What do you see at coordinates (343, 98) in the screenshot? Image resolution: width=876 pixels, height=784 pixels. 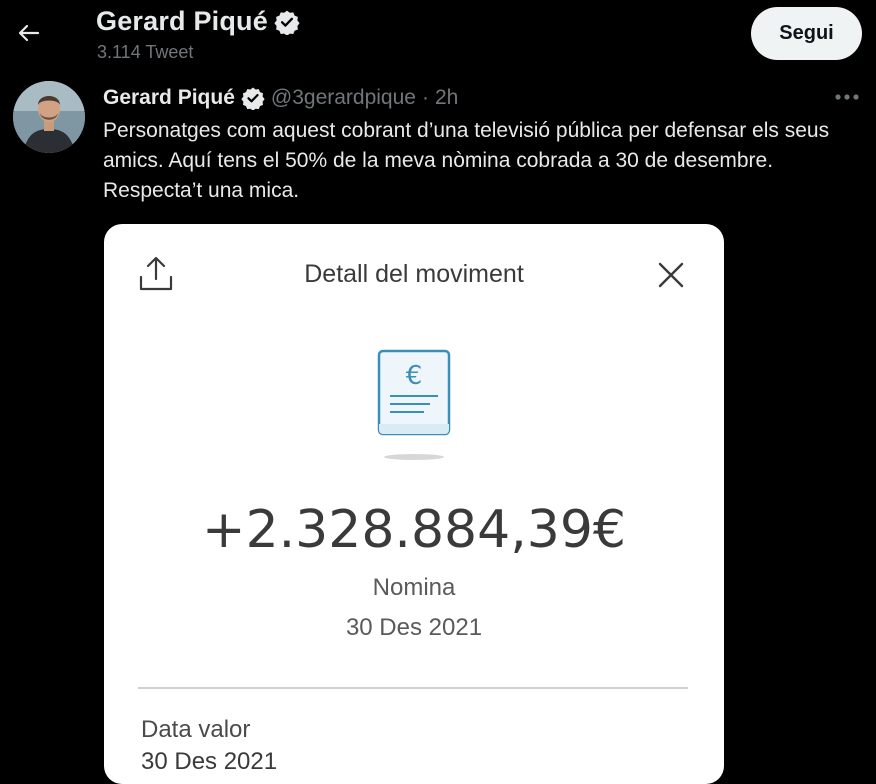 I see `author-handle: @3gerardpique` at bounding box center [343, 98].